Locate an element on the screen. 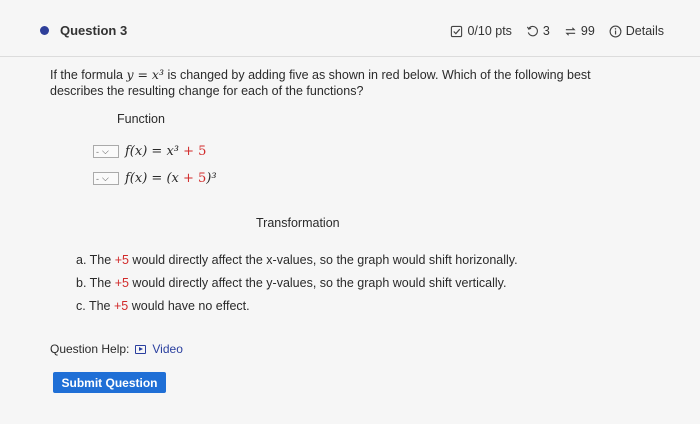 The height and width of the screenshot is (424, 700). question-meta: 0/10 pts 3 99 Details is located at coordinates (557, 31).